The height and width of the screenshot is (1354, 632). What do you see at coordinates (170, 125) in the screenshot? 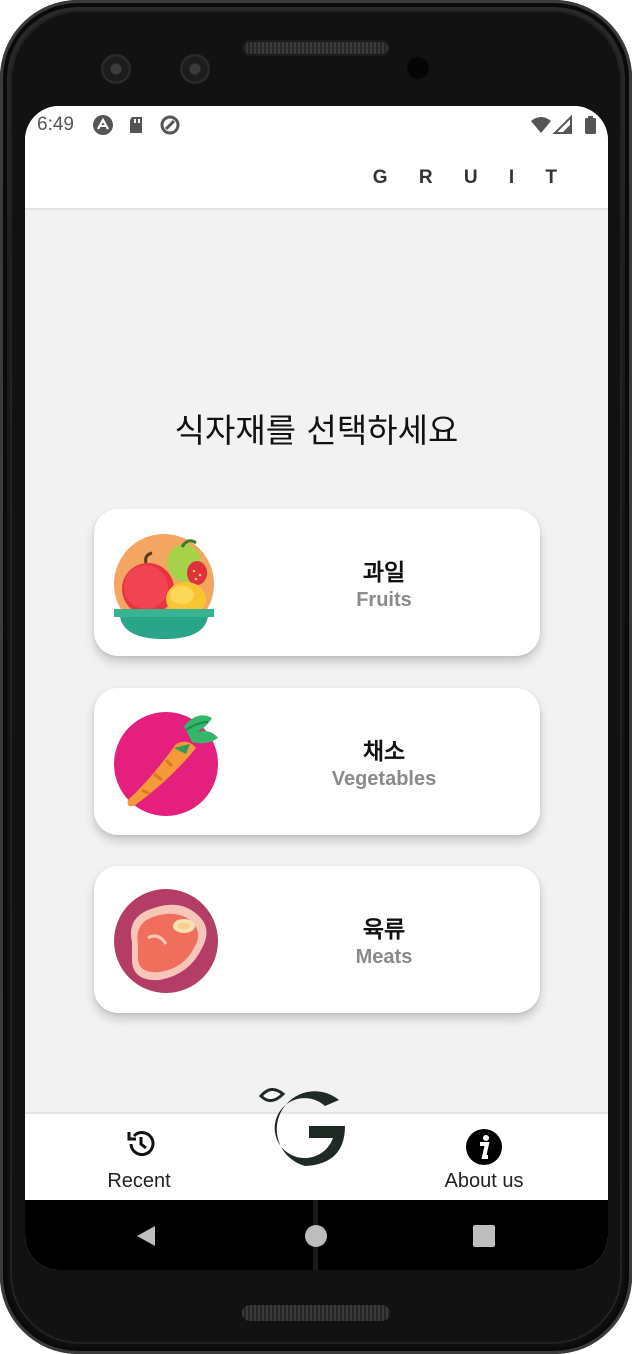
I see `sync-icon` at bounding box center [170, 125].